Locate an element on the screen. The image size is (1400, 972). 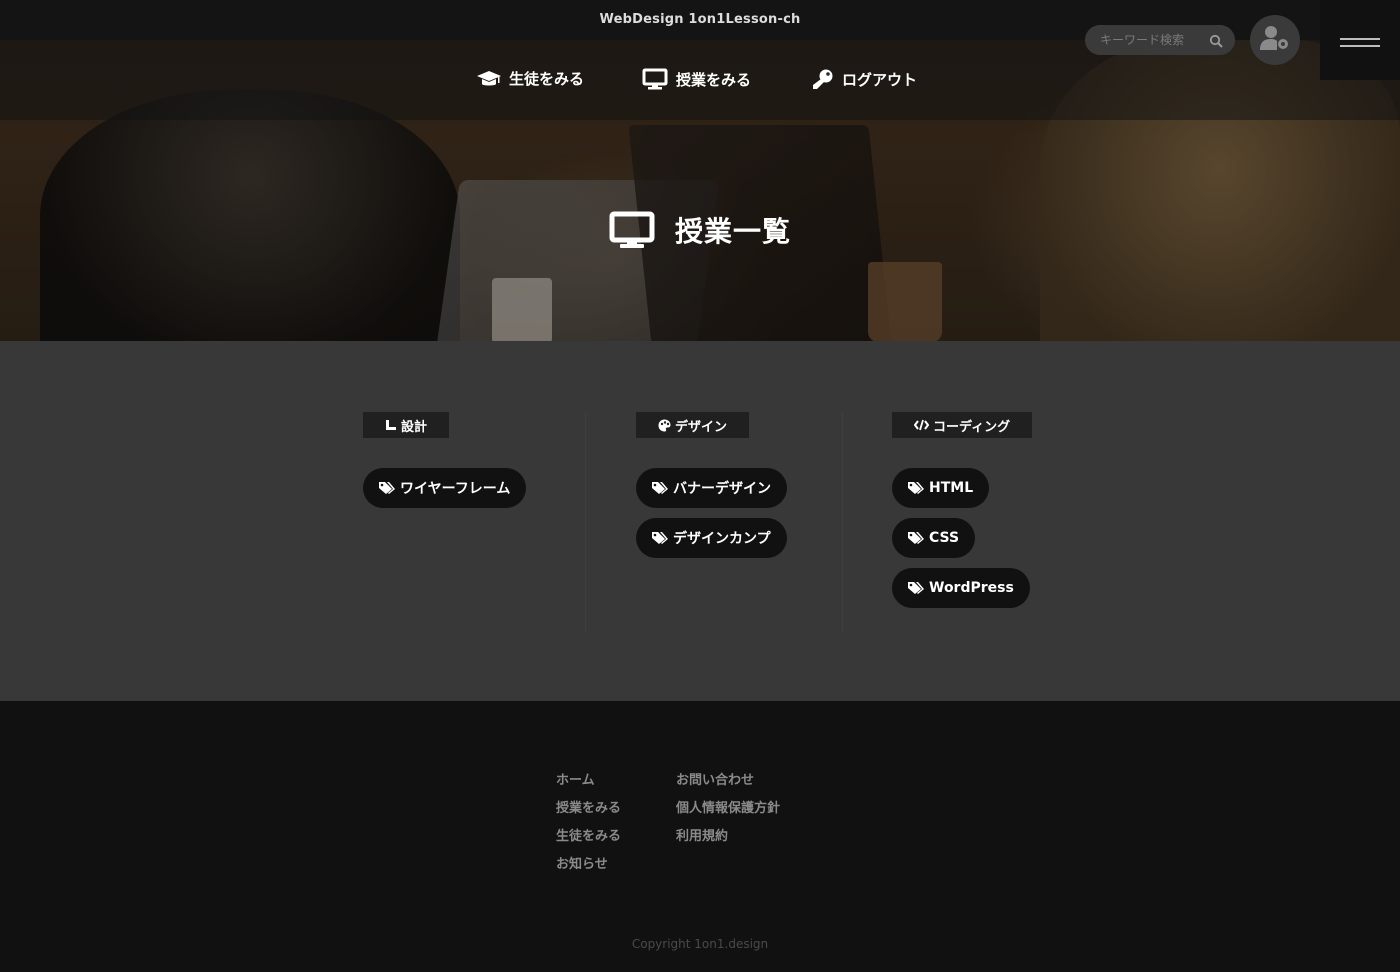
nav-item-label: 授業をみる is located at coordinates (714, 79).